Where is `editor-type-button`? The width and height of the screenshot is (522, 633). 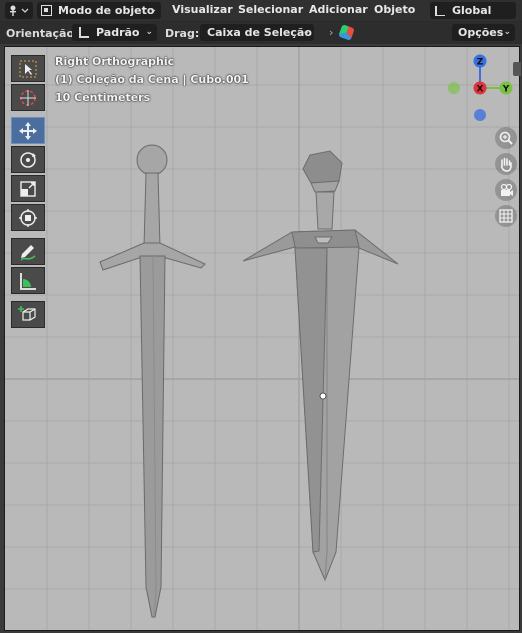 editor-type-button is located at coordinates (19, 10).